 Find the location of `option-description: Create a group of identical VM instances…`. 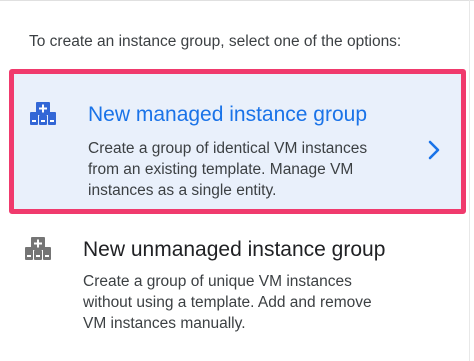

option-description: Create a group of identical VM instances… is located at coordinates (228, 169).